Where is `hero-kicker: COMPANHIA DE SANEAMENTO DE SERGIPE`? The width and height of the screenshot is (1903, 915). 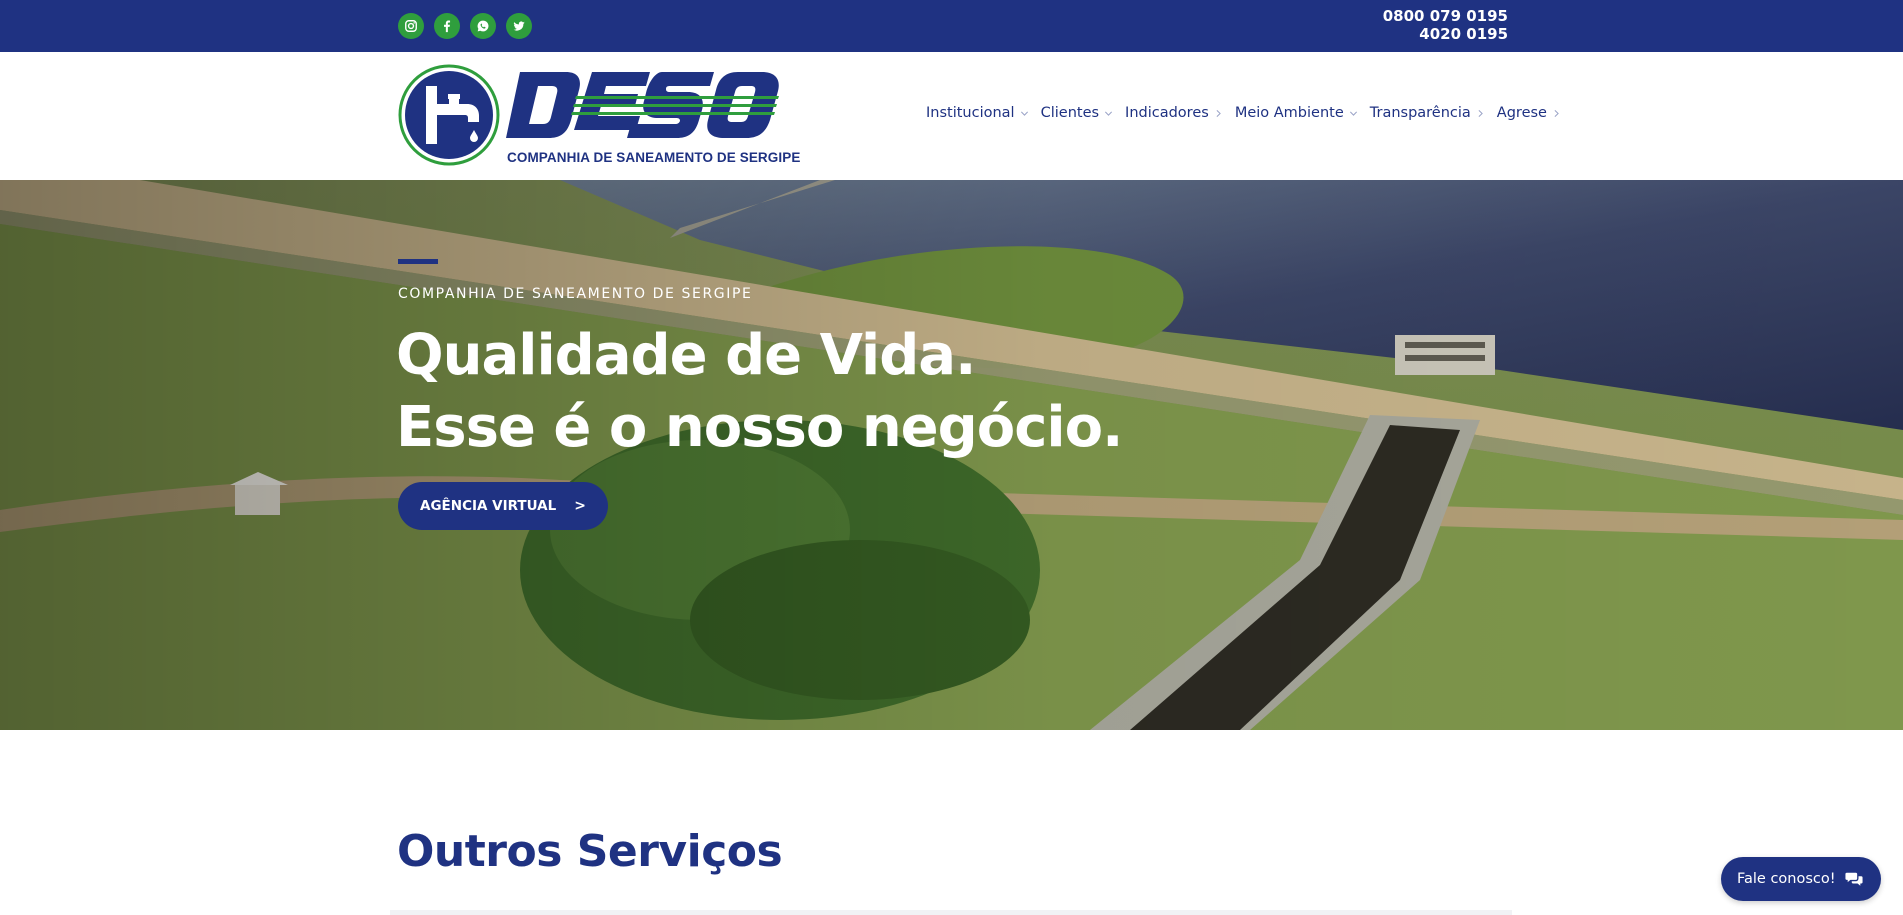
hero-kicker: COMPANHIA DE SANEAMENTO DE SERGIPE is located at coordinates (575, 294).